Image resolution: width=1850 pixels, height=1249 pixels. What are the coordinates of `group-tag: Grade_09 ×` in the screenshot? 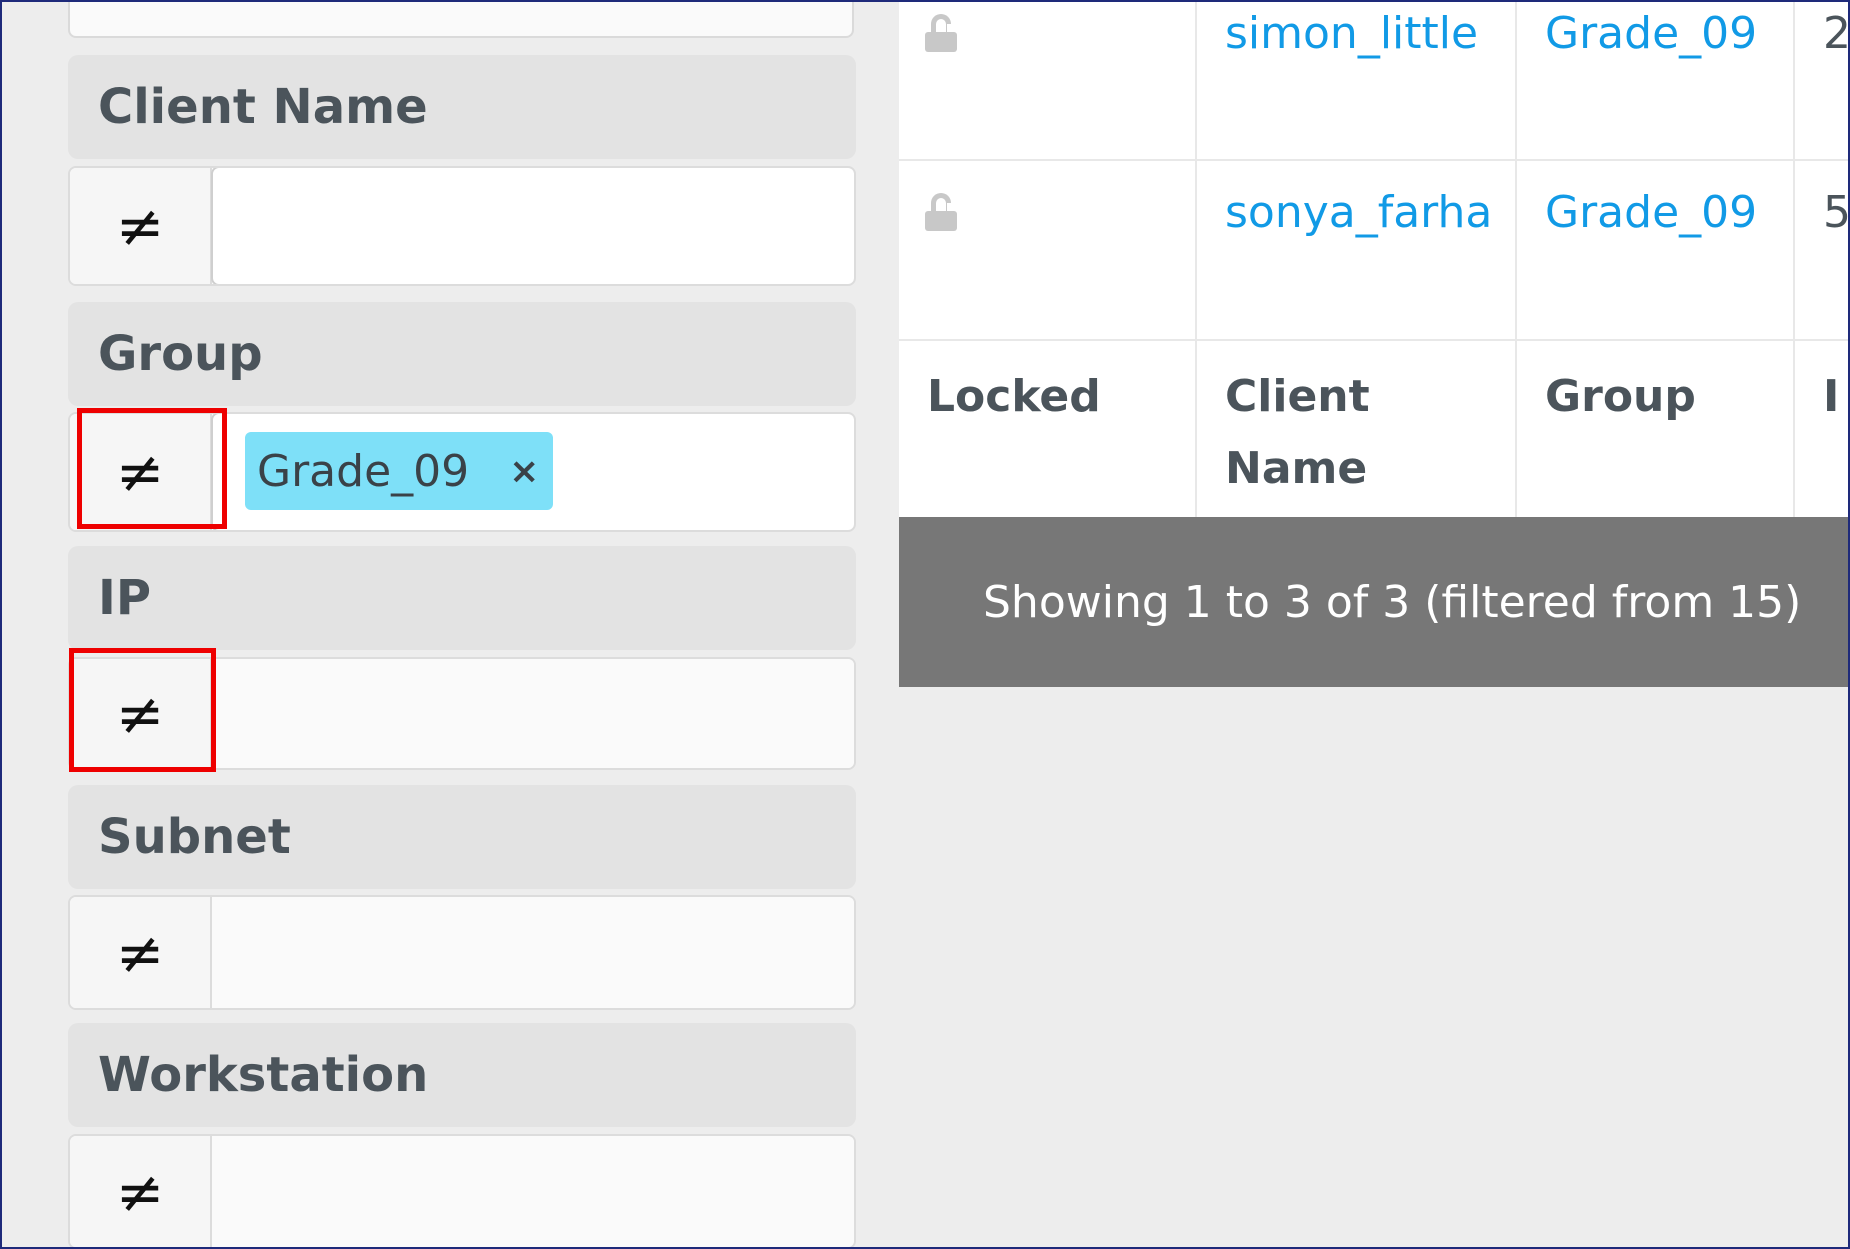 It's located at (399, 471).